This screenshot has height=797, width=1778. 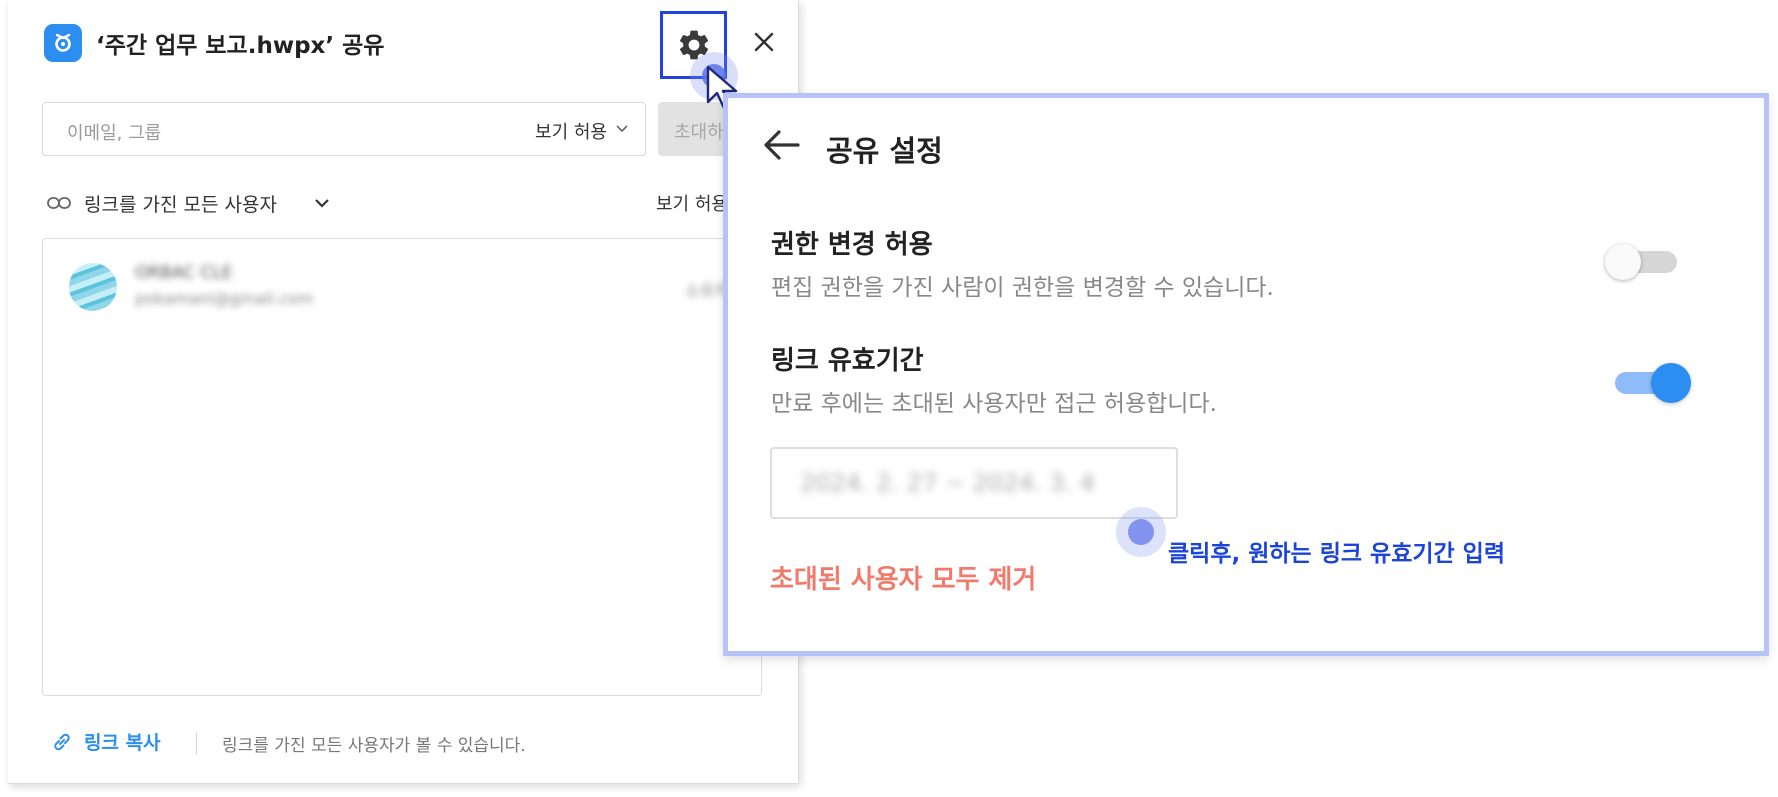 What do you see at coordinates (180, 203) in the screenshot?
I see `link-scope-dropdown: 링크를 가진 모든 사용자` at bounding box center [180, 203].